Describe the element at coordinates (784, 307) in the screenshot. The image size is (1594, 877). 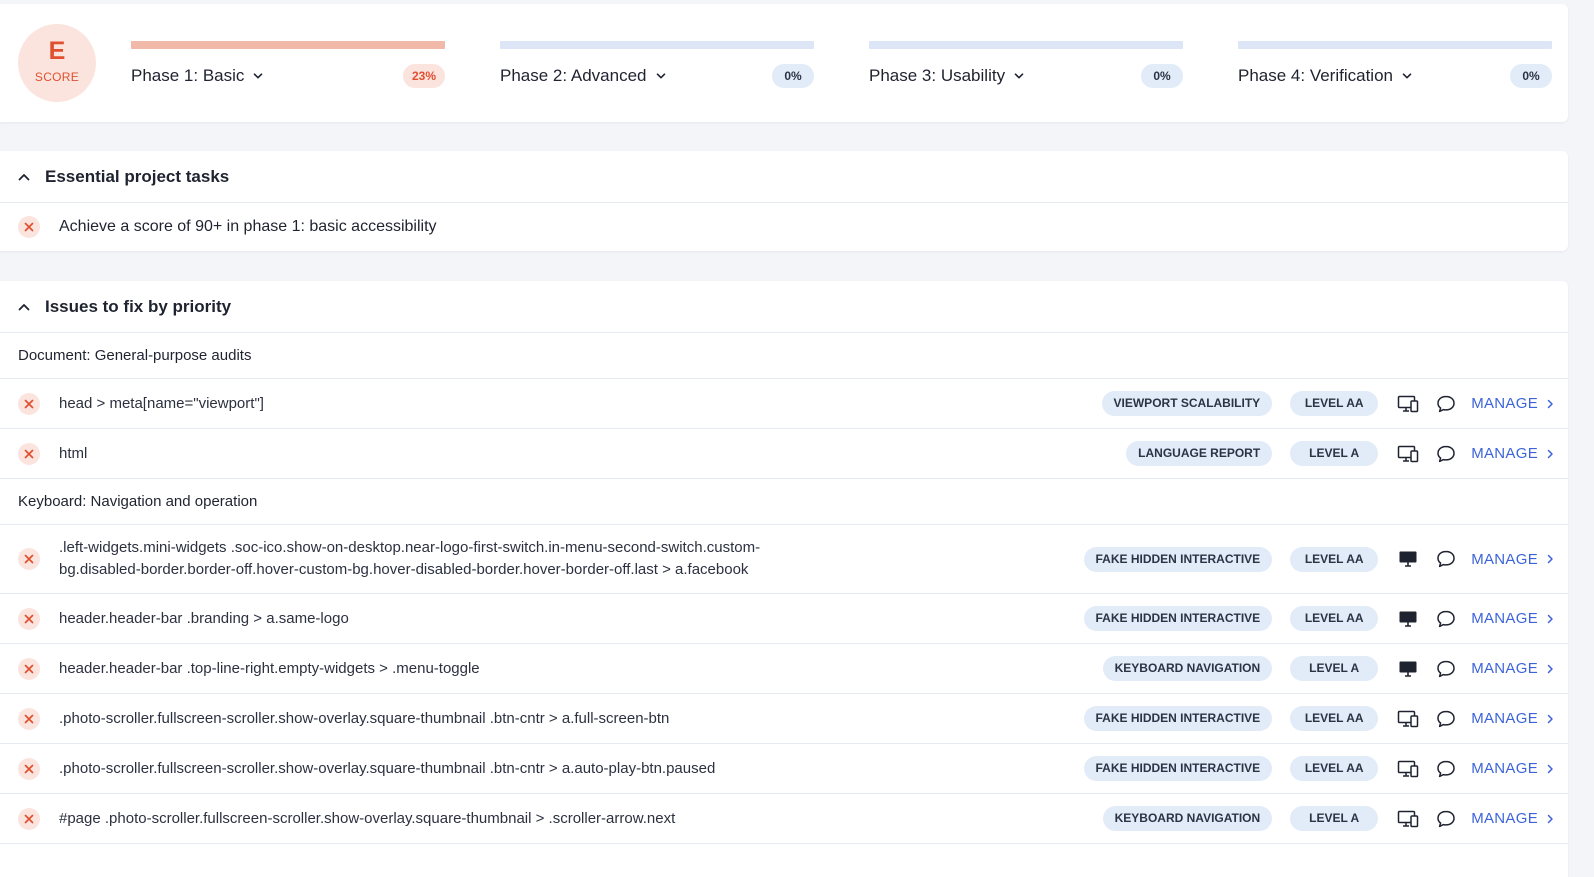
I see `issues-header: Issues to fix by priority` at that location.